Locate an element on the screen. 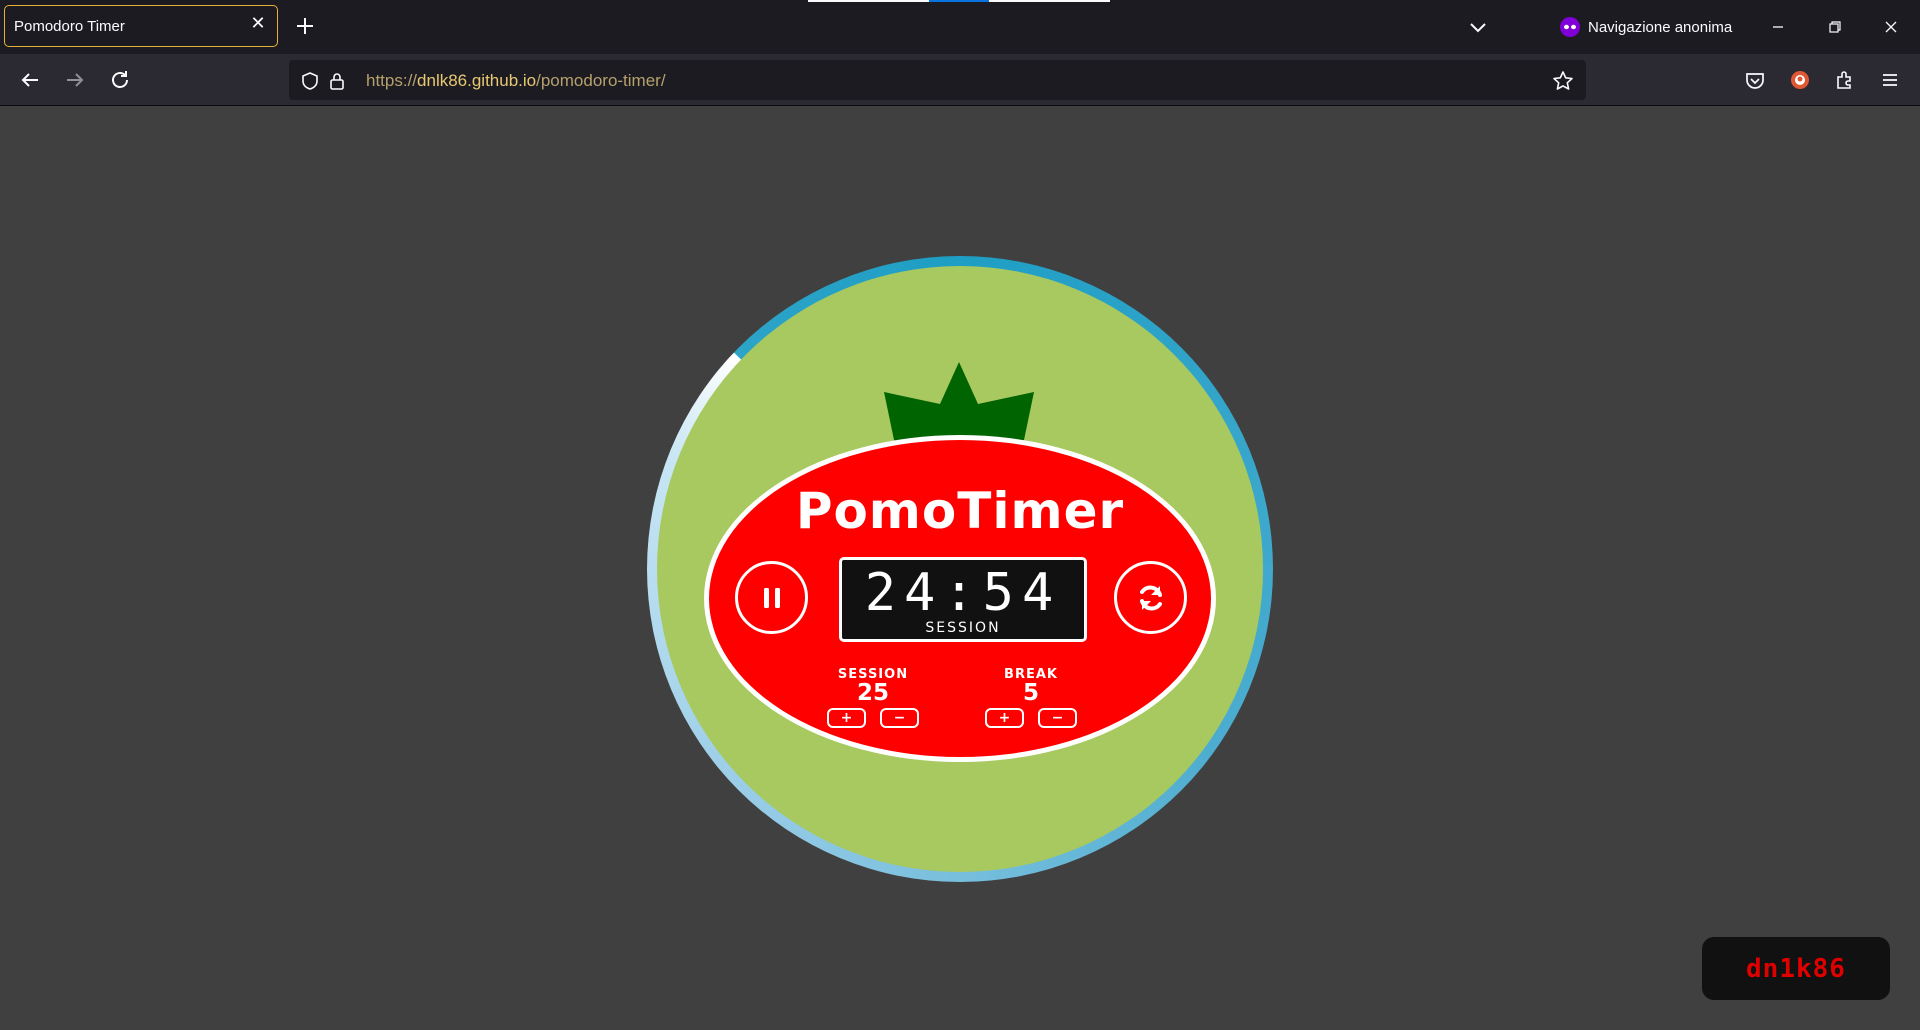 This screenshot has width=1920, height=1030. url-host: dnlk86.github.io is located at coordinates (477, 80).